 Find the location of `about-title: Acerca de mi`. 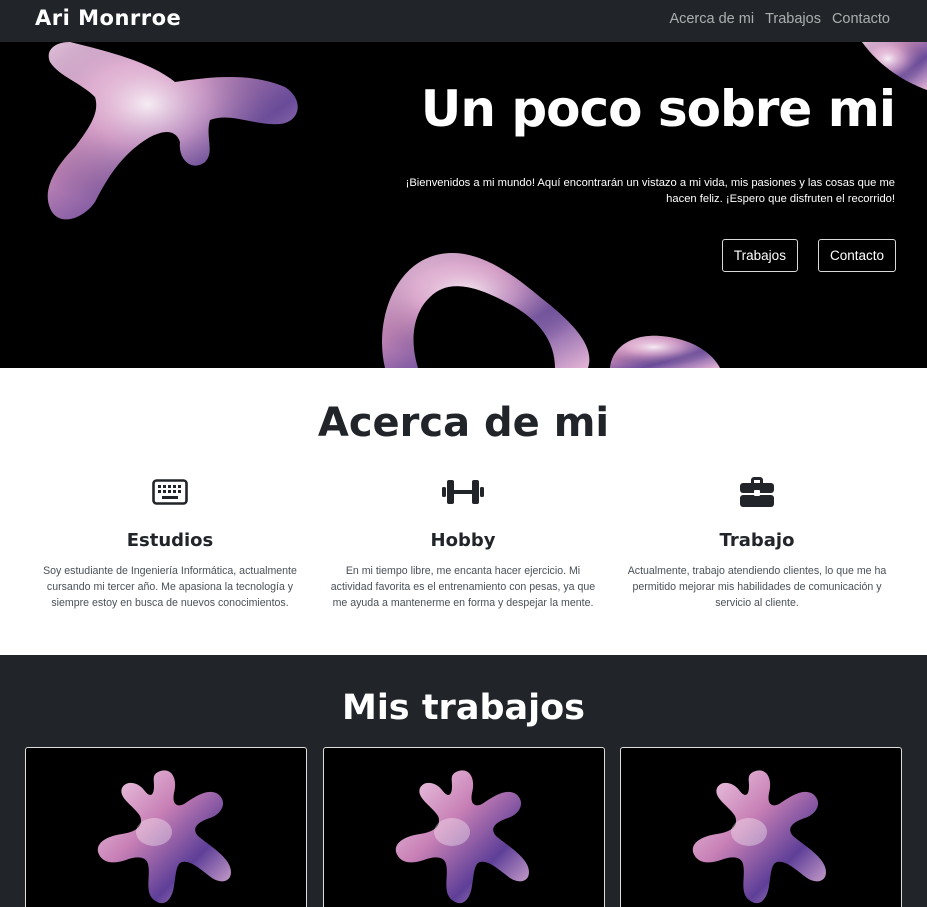

about-title: Acerca de mi is located at coordinates (463, 423).